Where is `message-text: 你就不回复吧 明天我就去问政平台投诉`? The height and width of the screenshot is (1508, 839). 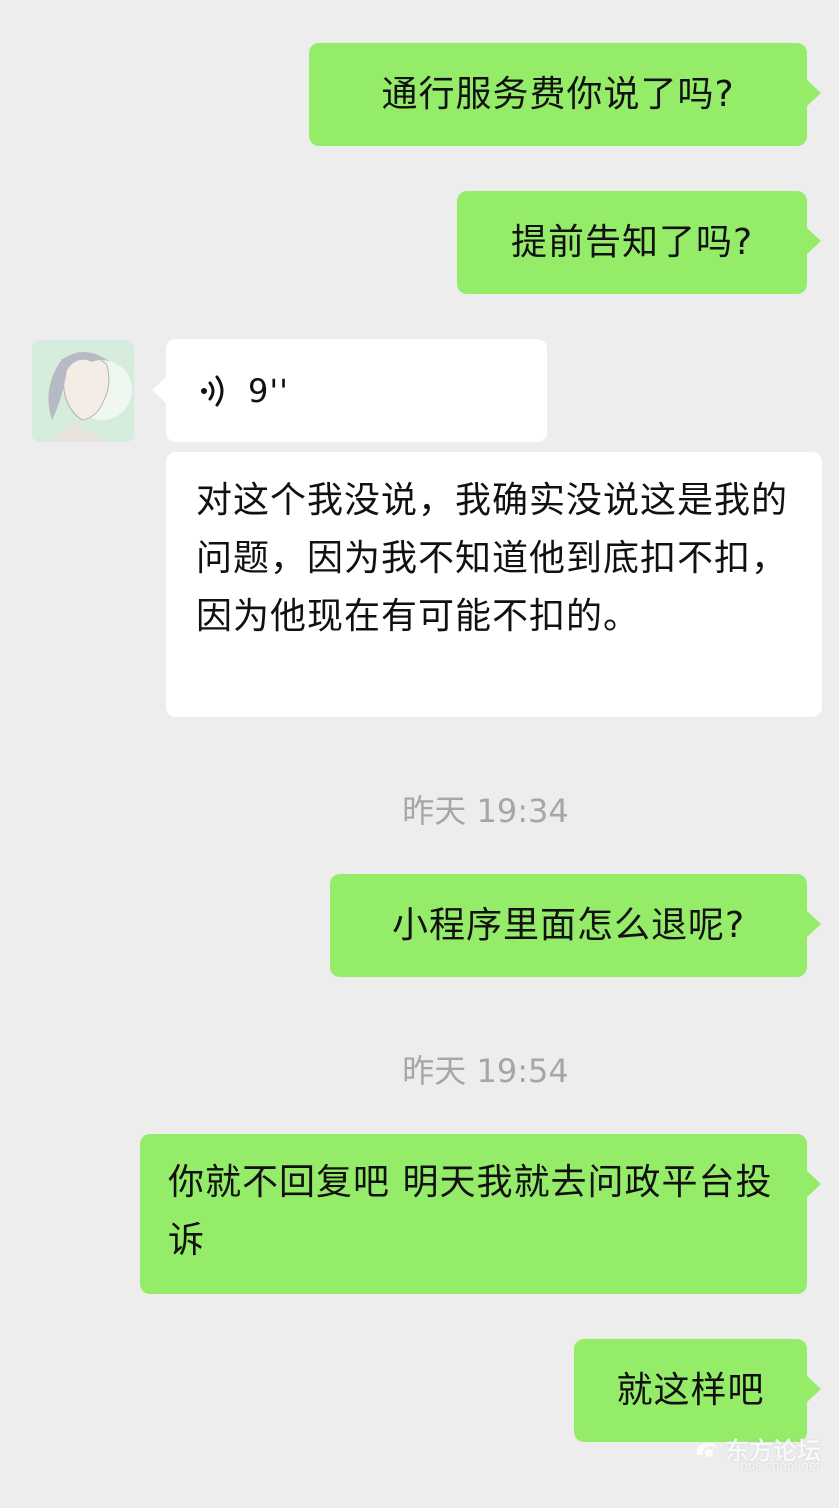 message-text: 你就不回复吧 明天我就去问政平台投诉 is located at coordinates (470, 1211).